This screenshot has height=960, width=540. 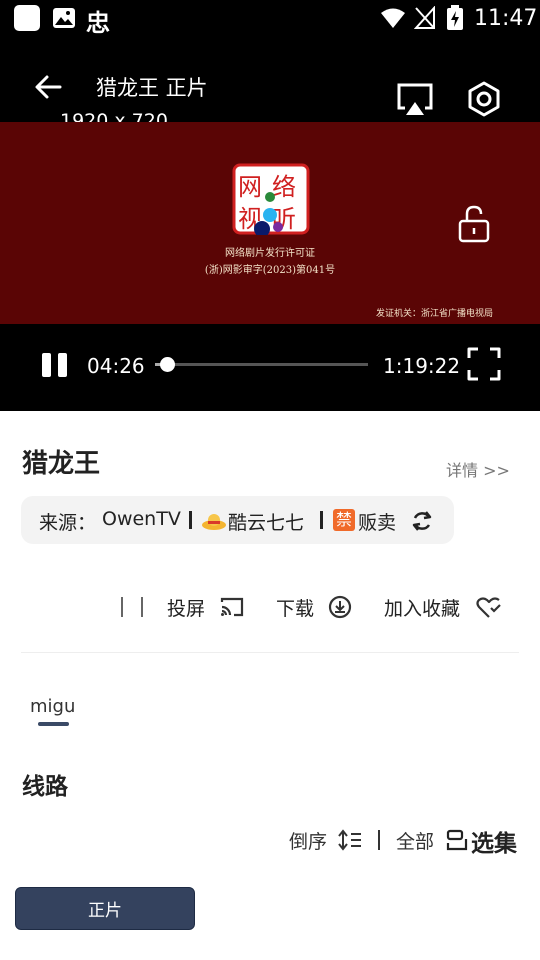 I want to click on refresh-icon, so click(x=422, y=521).